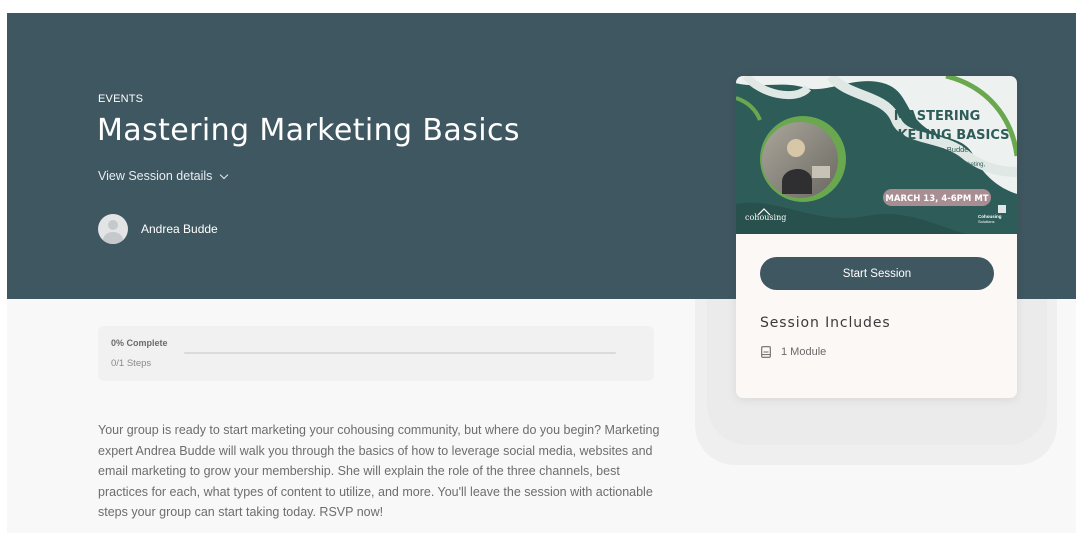  I want to click on book-icon, so click(766, 352).